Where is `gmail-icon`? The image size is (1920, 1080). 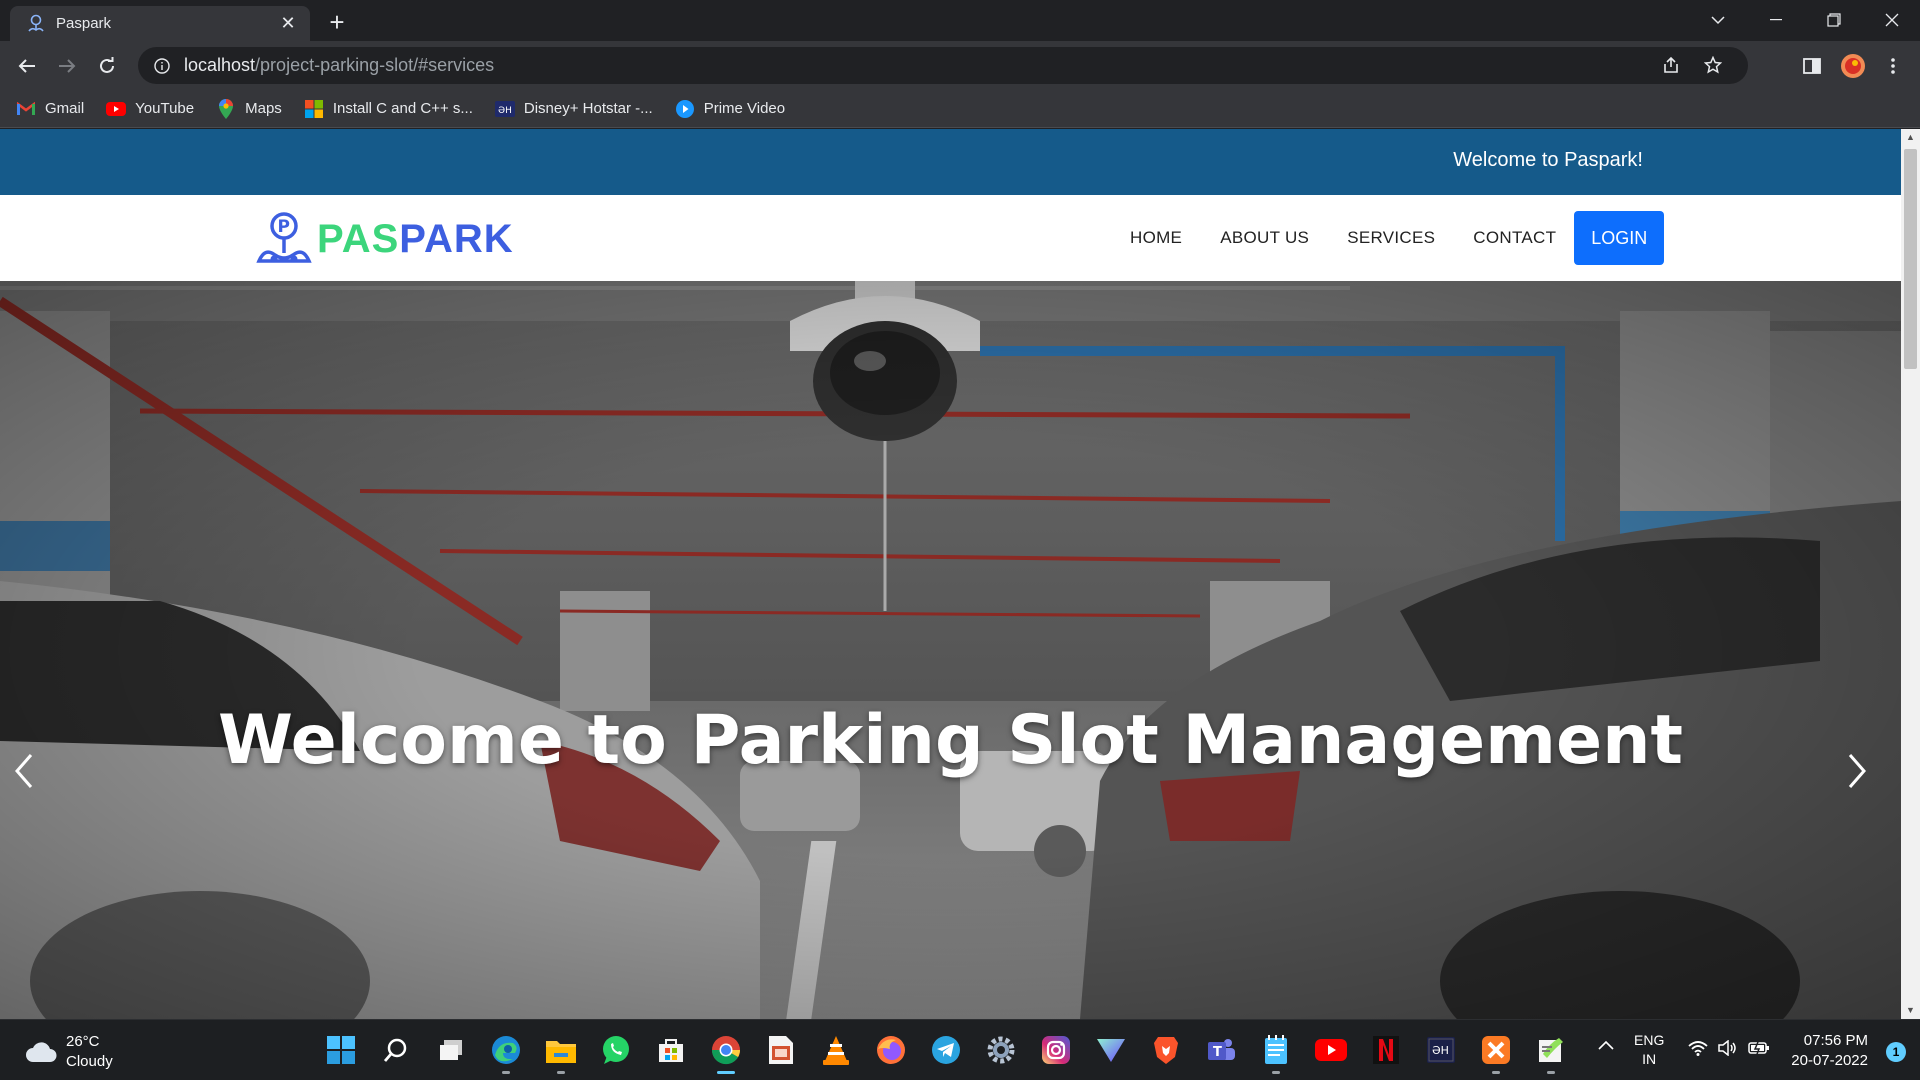
gmail-icon is located at coordinates (26, 109).